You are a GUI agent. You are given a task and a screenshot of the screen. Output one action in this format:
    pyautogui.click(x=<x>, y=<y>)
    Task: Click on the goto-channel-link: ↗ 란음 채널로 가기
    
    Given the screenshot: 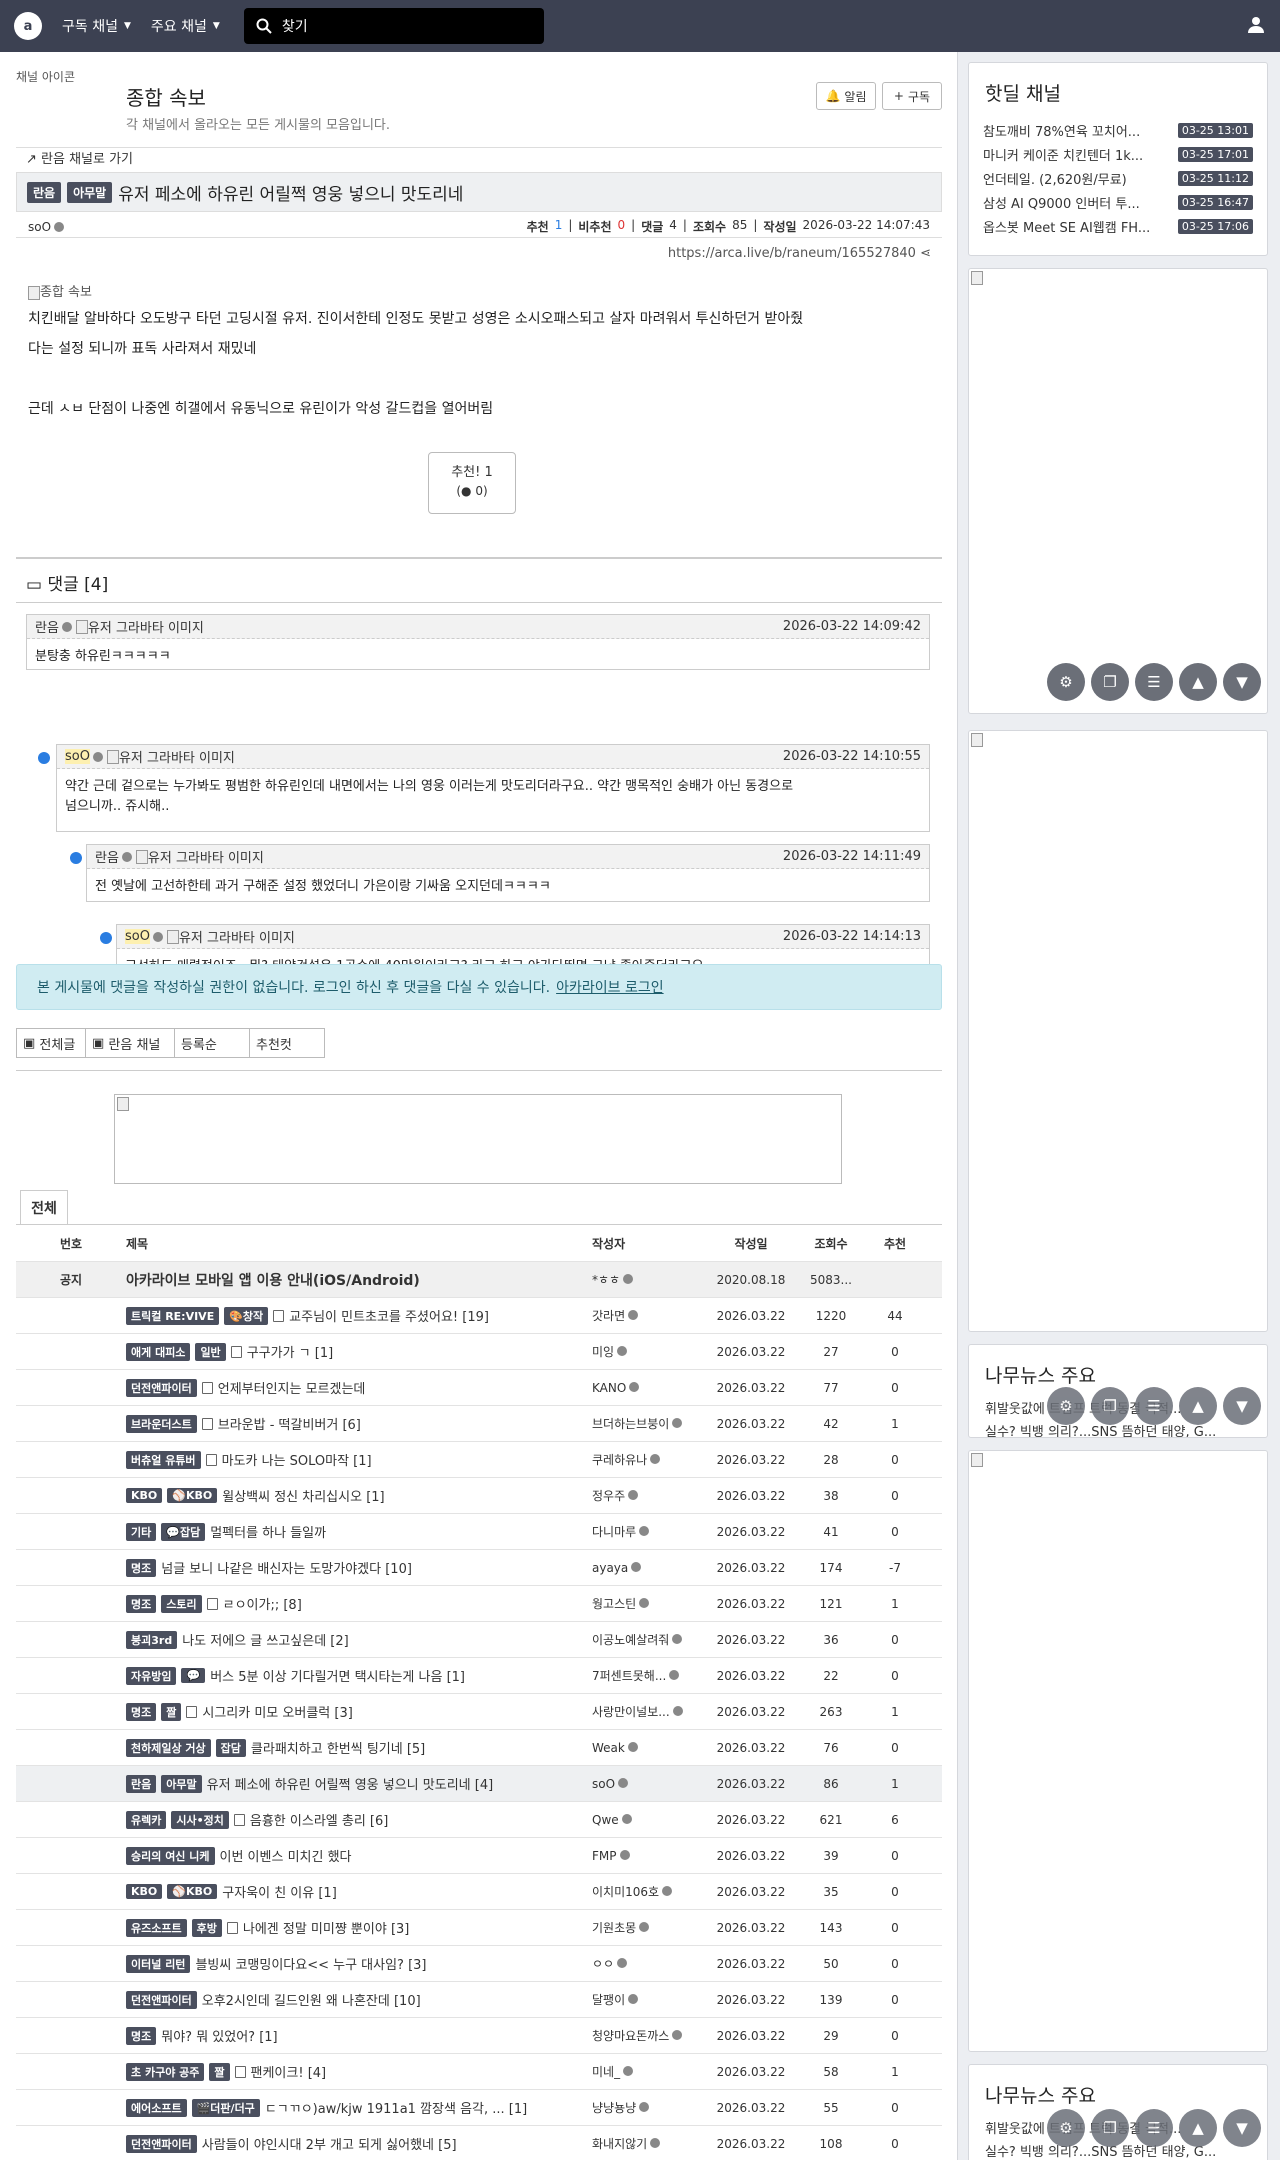 What is the action you would take?
    pyautogui.click(x=79, y=157)
    